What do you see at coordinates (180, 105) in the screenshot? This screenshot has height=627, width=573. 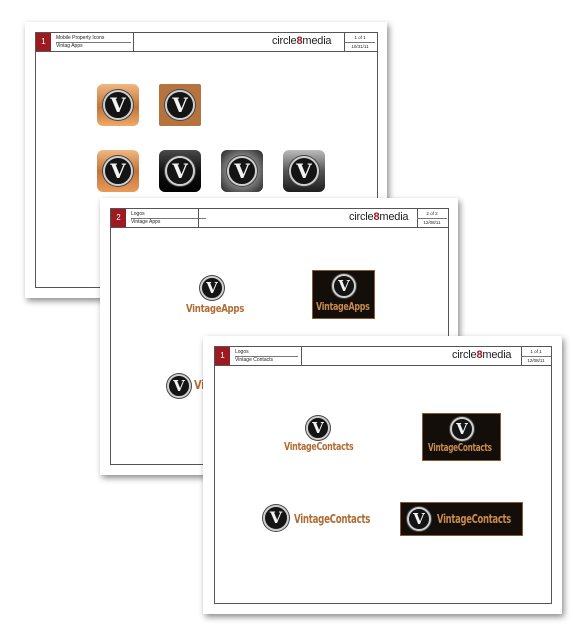 I see `app-icon-copper-flat: V` at bounding box center [180, 105].